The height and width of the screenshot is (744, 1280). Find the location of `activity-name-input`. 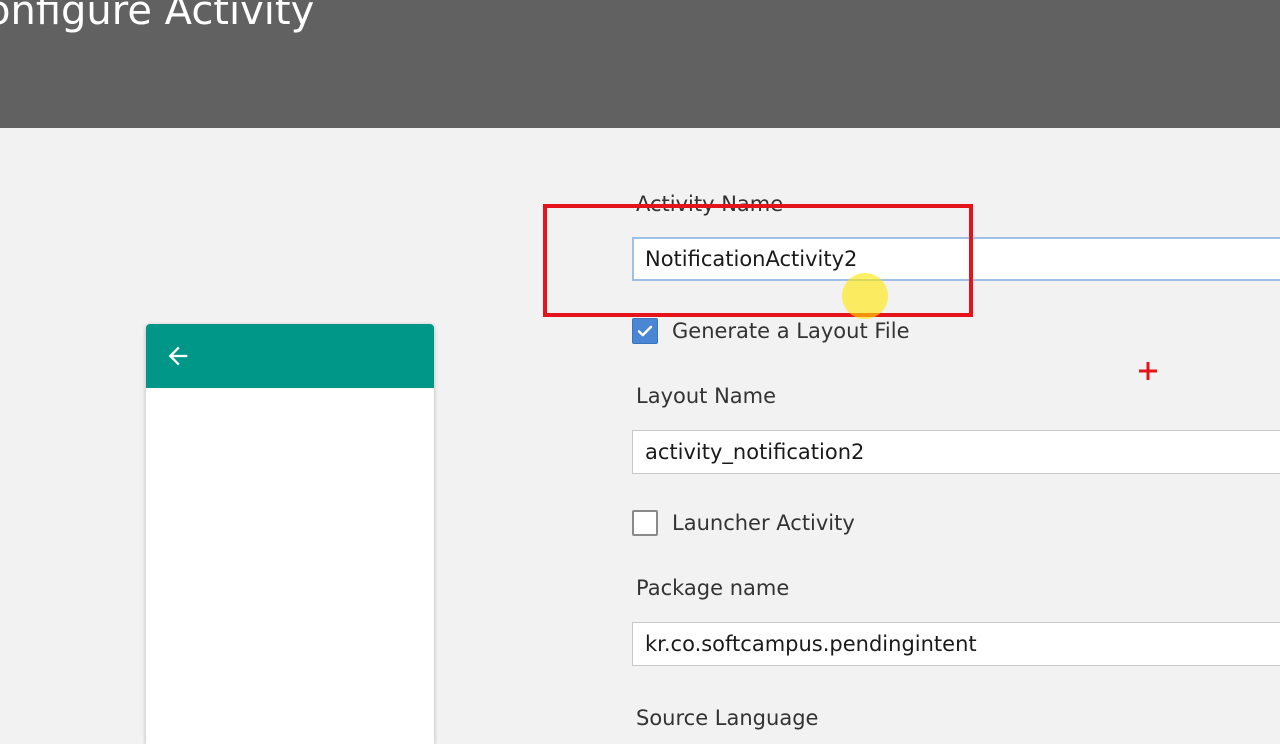

activity-name-input is located at coordinates (956, 259).